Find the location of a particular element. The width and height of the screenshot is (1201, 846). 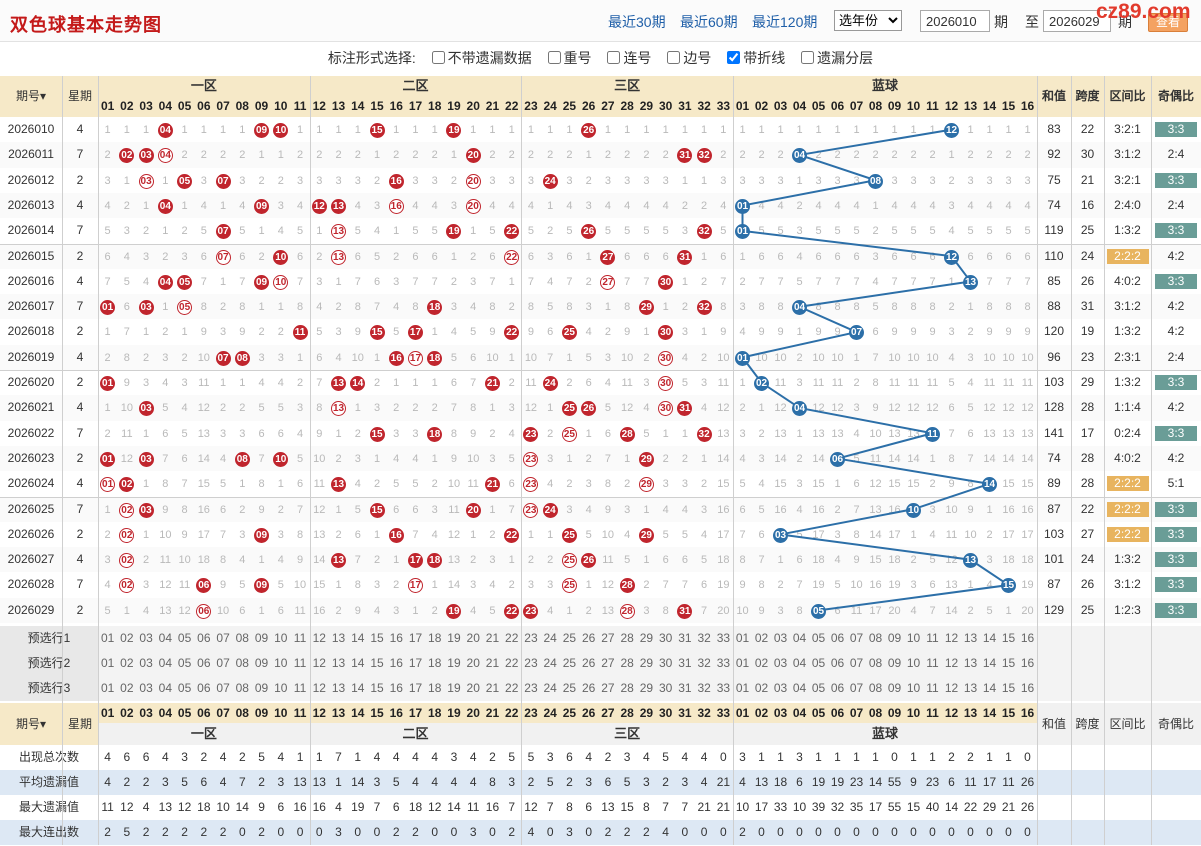

preselect-red-number: 16 is located at coordinates (396, 688).